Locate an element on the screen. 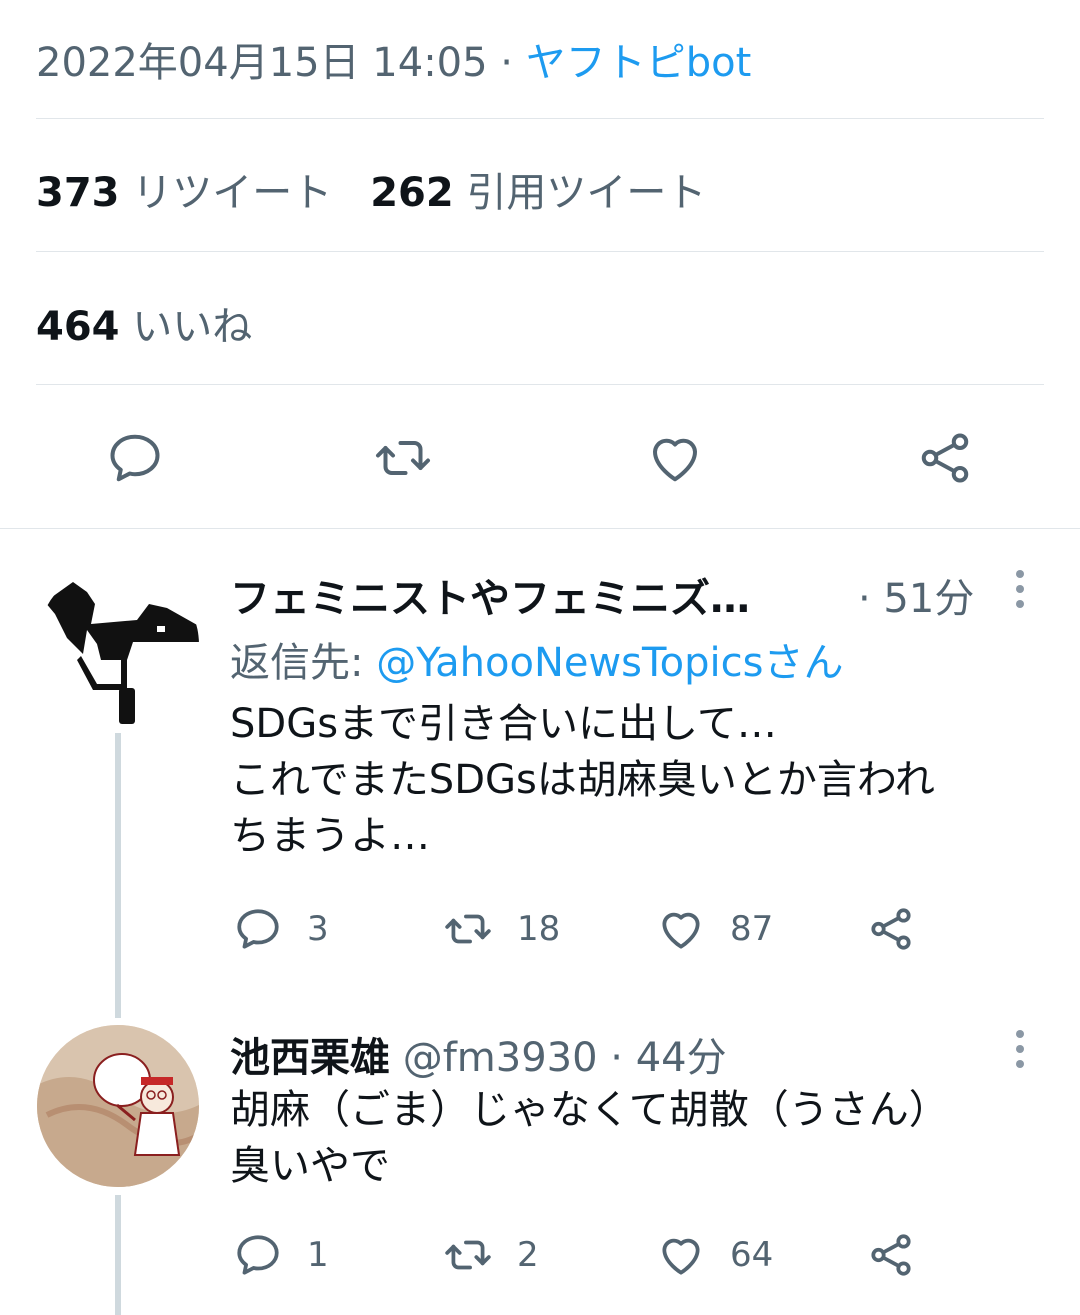  reply-to-prefix: 返信先: is located at coordinates (303, 663).